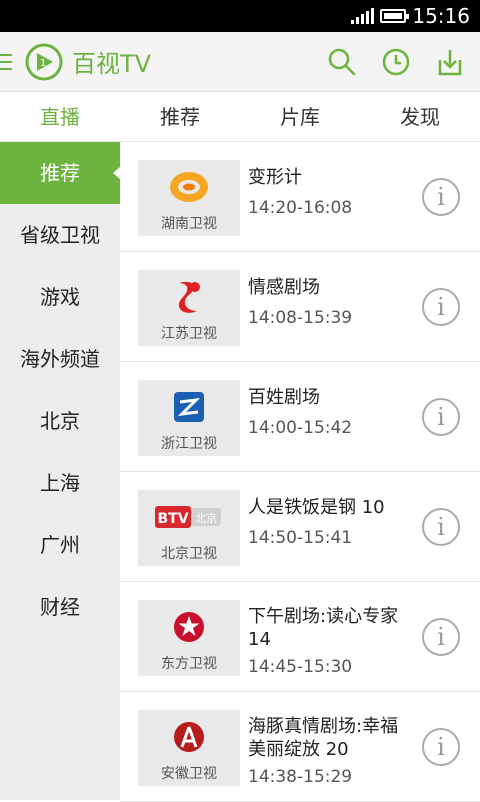 The height and width of the screenshot is (802, 480). Describe the element at coordinates (189, 187) in the screenshot. I see `hunan-tv-logo-icon` at that location.